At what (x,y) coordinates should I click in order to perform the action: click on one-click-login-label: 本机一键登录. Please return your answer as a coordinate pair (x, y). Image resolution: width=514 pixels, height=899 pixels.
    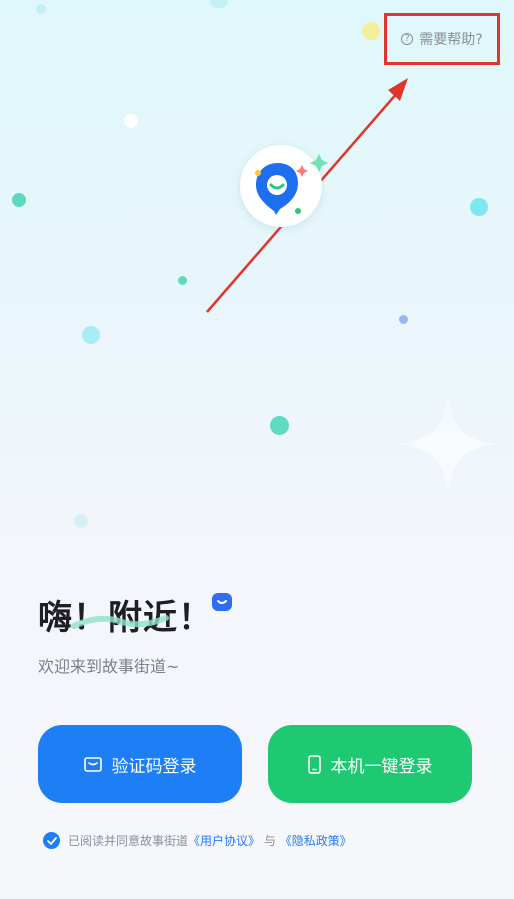
    Looking at the image, I should click on (381, 766).